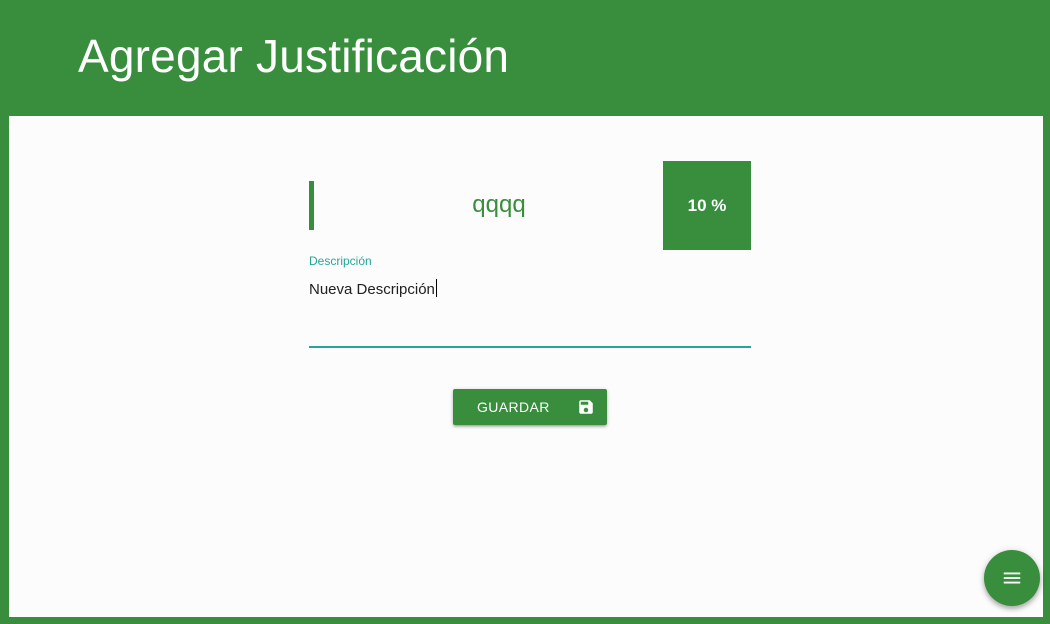 Image resolution: width=1050 pixels, height=624 pixels. I want to click on menu-icon, so click(1012, 578).